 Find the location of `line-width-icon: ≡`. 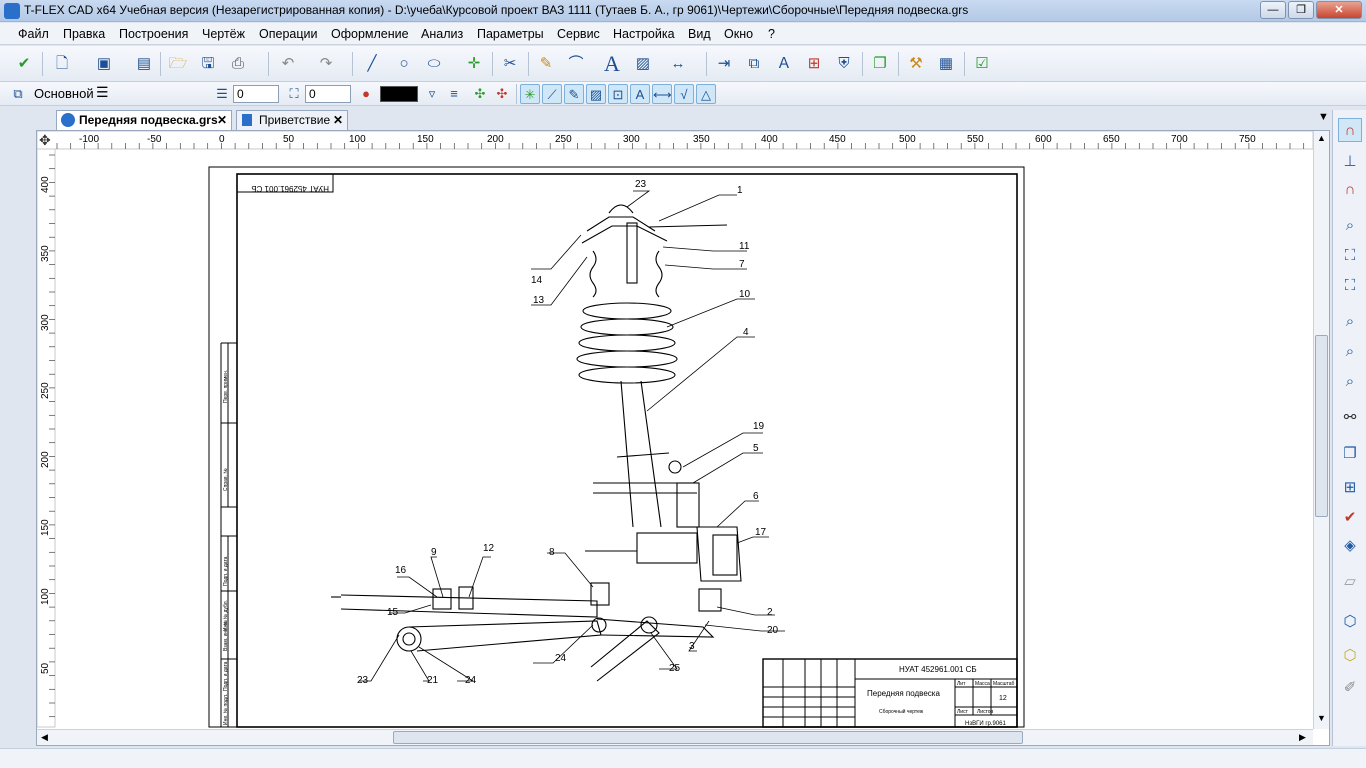

line-width-icon: ≡ is located at coordinates (454, 94).